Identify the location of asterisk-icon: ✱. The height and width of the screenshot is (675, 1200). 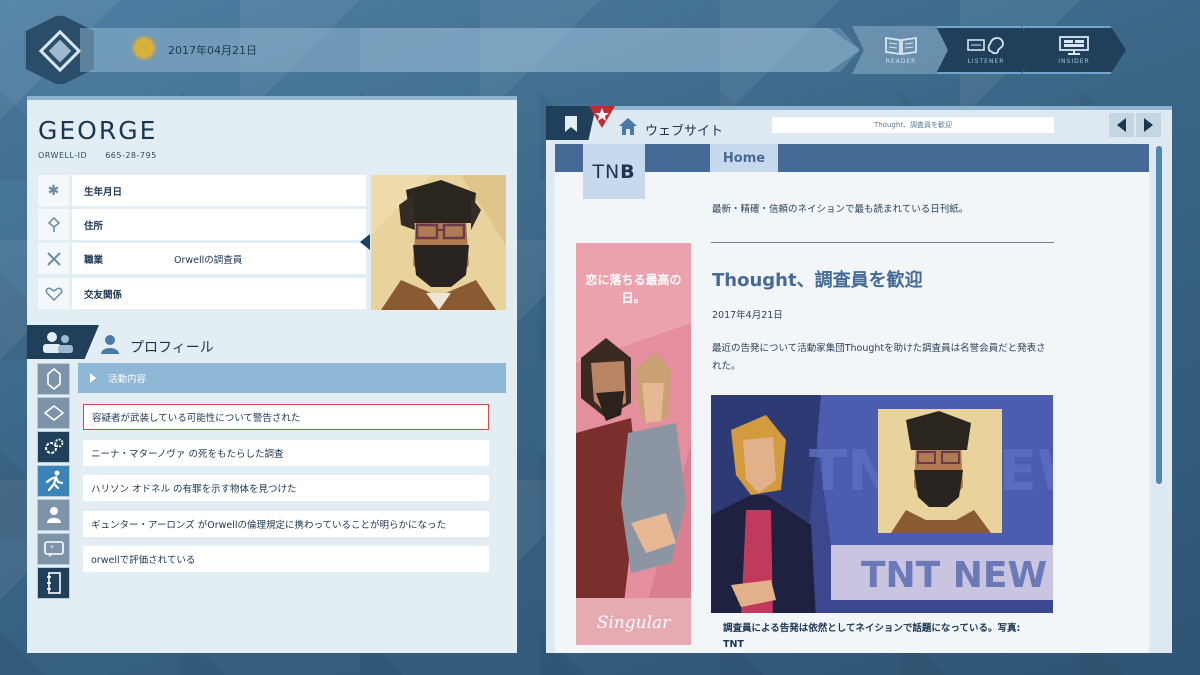
(53, 190).